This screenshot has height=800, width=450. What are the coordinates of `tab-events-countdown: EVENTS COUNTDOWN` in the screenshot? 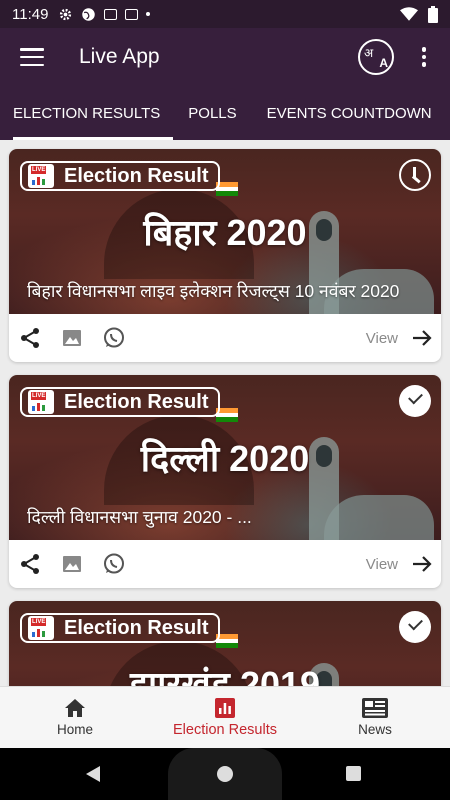 It's located at (349, 113).